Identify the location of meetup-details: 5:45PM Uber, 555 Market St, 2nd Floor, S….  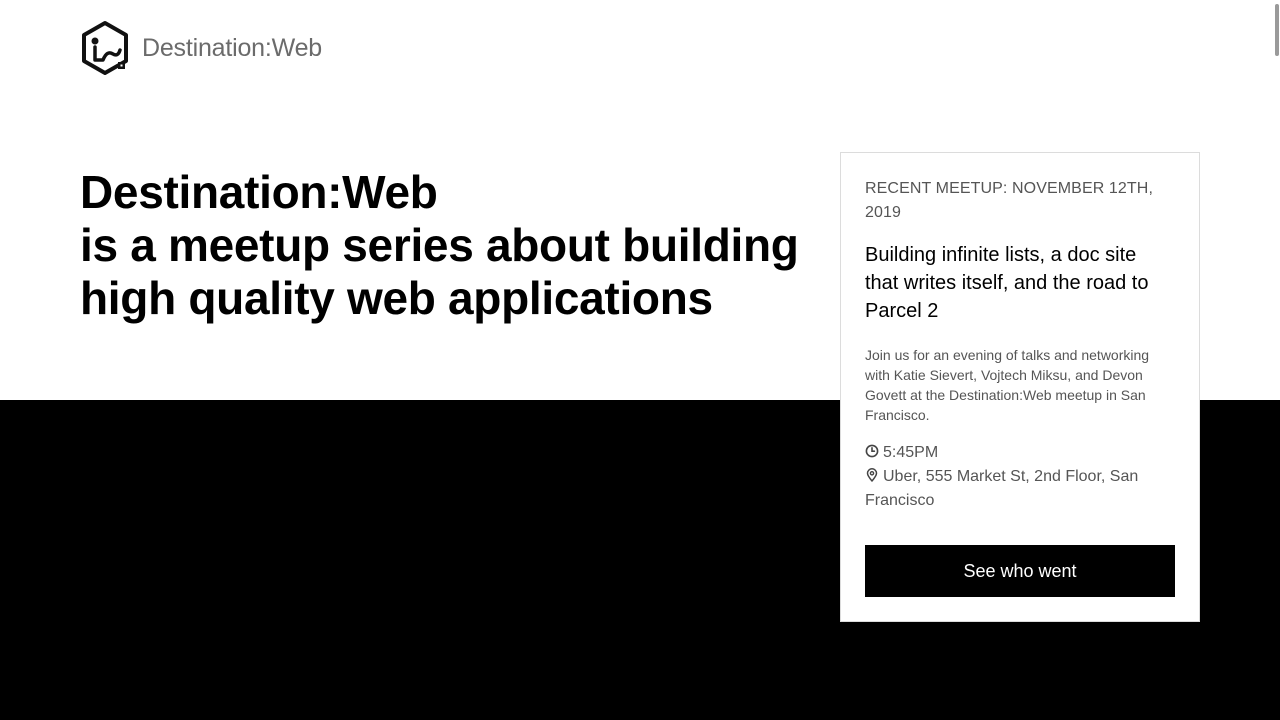
(1020, 477).